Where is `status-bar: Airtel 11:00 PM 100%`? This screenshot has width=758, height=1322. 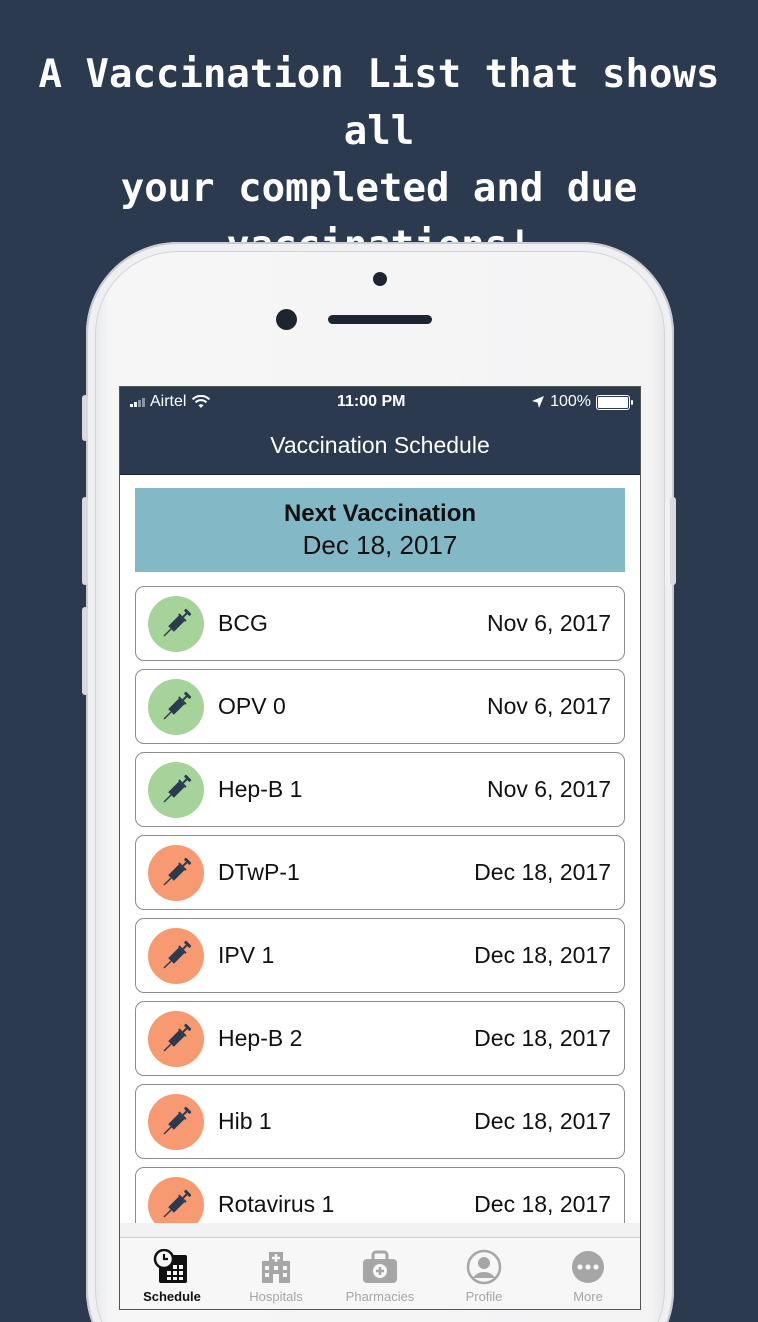
status-bar: Airtel 11:00 PM 100% is located at coordinates (380, 402).